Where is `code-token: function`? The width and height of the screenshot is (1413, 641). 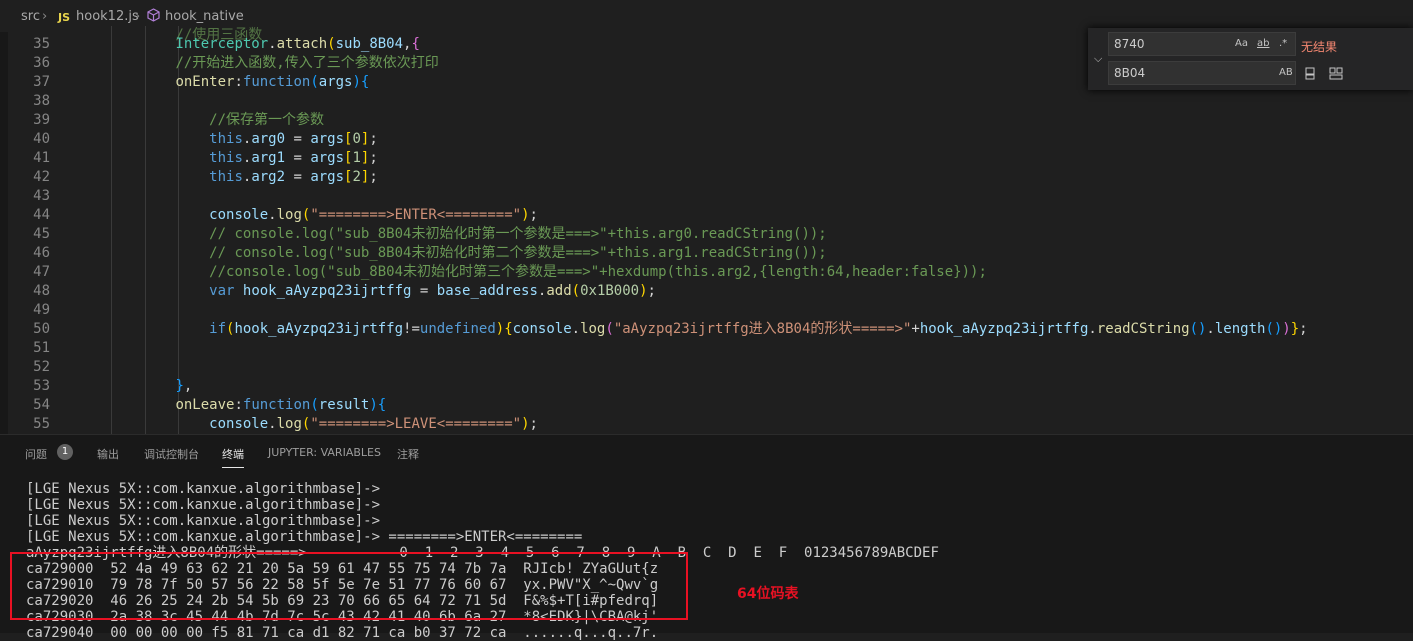 code-token: function is located at coordinates (276, 405).